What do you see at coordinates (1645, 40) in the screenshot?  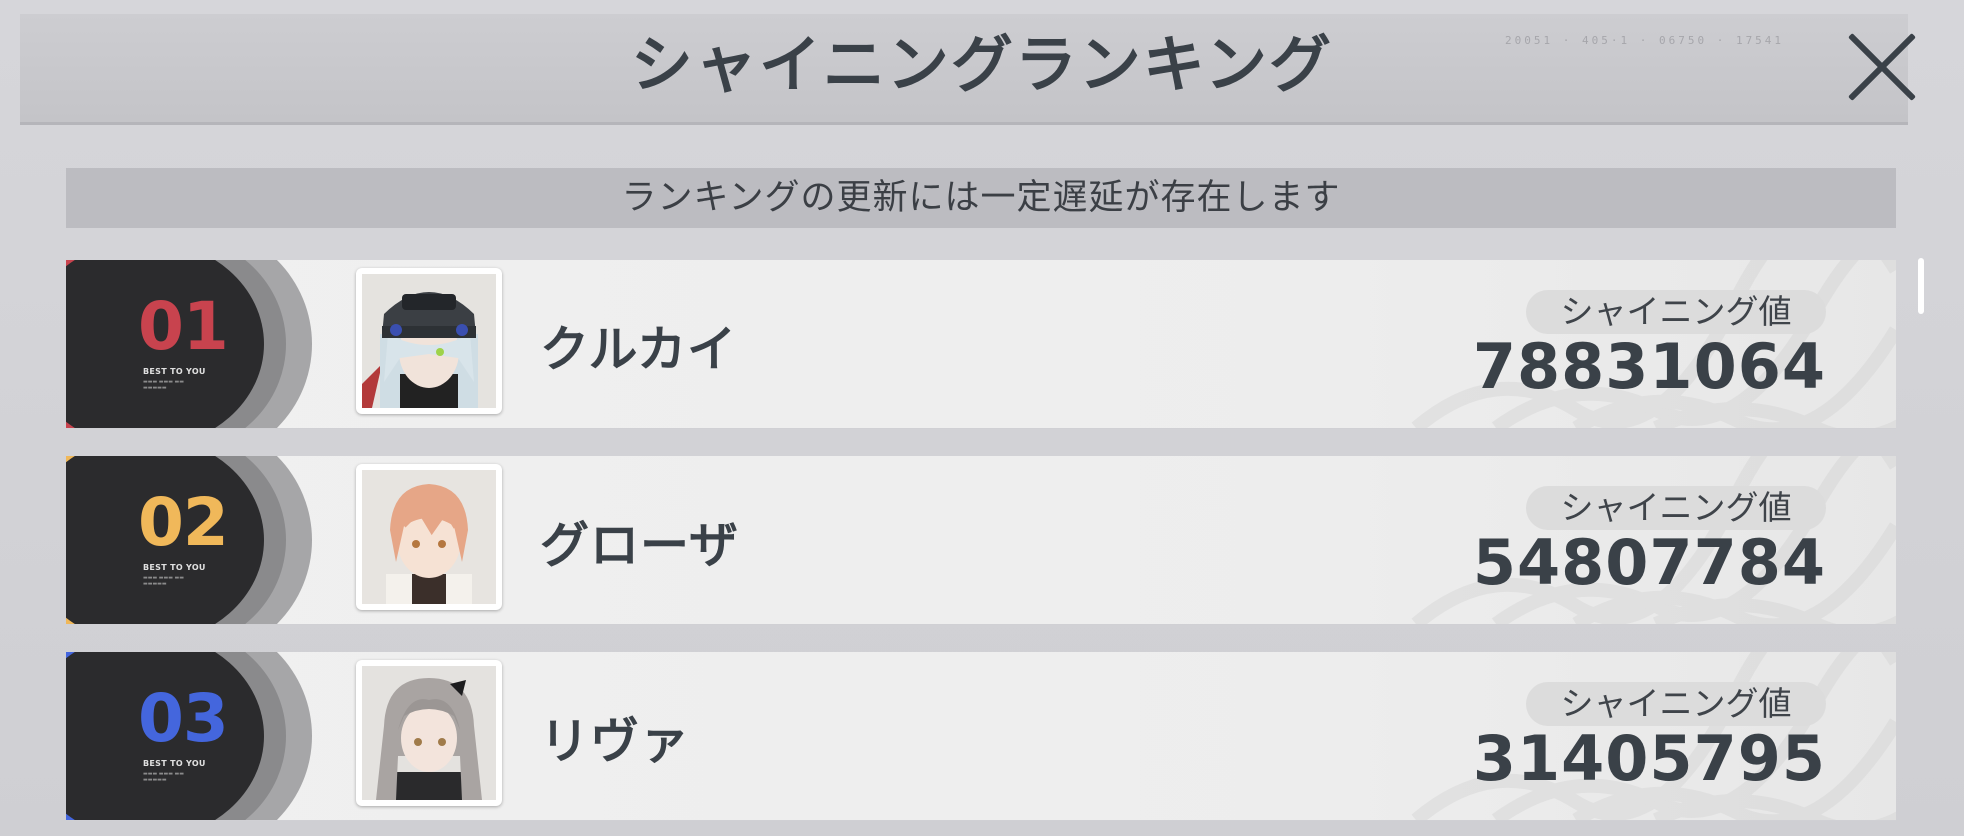 I see `header-decoration: 20051 · 405·1 · 06750 · 17541` at bounding box center [1645, 40].